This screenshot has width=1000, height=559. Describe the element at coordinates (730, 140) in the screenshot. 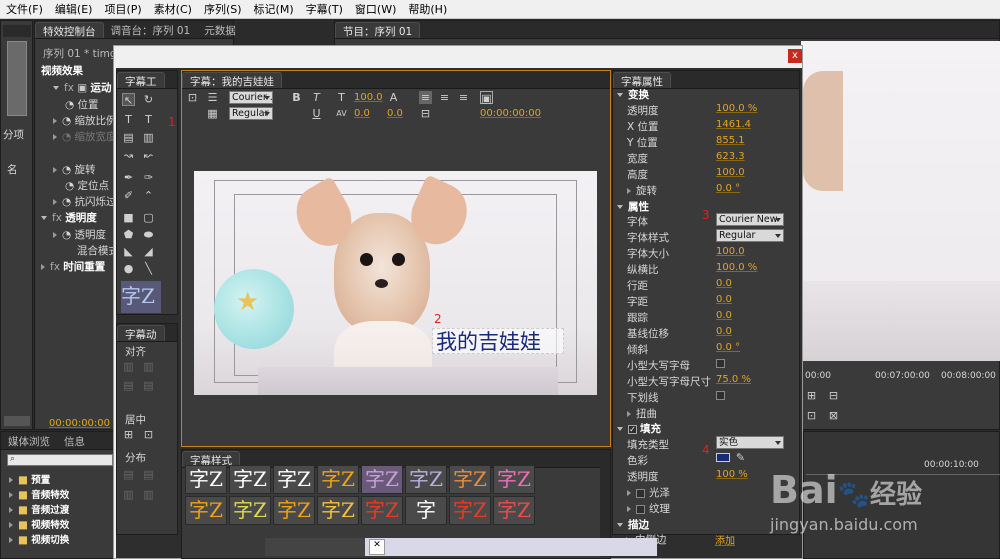

I see `prop-value: 855.1` at that location.